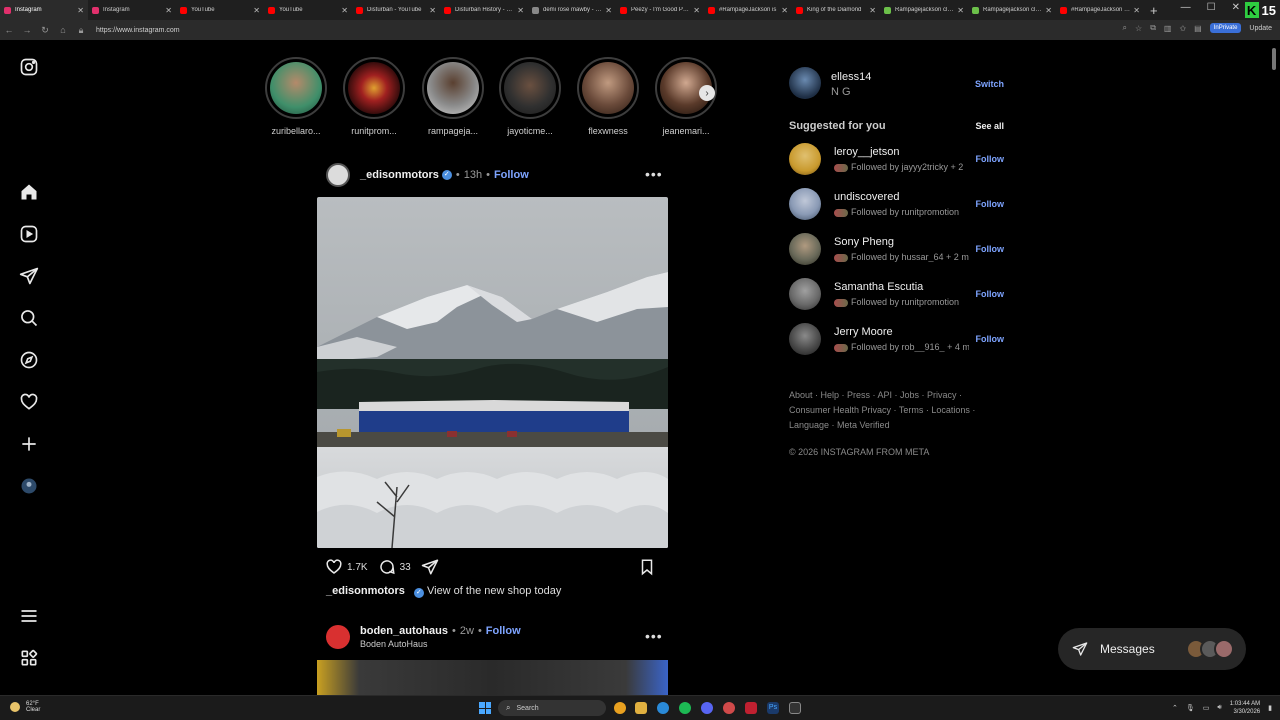  I want to click on zoom-icon: ⌕, so click(1125, 28).